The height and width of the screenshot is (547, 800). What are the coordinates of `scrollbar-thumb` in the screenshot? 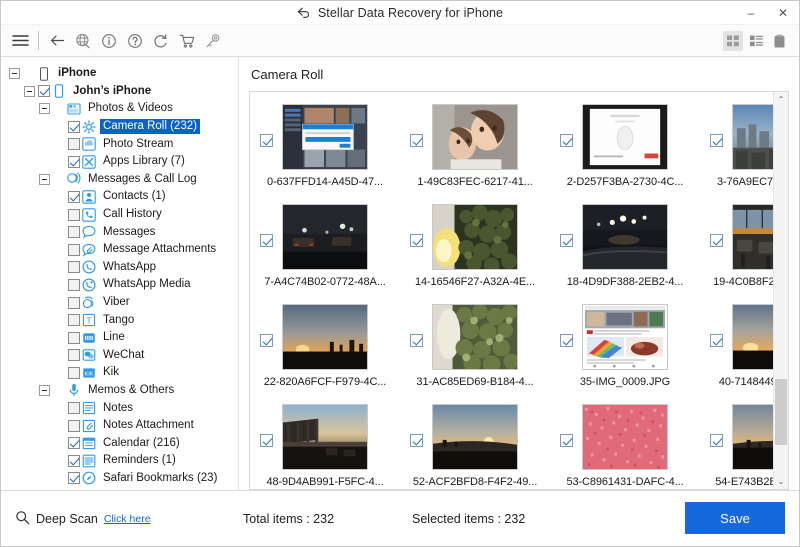 It's located at (780, 411).